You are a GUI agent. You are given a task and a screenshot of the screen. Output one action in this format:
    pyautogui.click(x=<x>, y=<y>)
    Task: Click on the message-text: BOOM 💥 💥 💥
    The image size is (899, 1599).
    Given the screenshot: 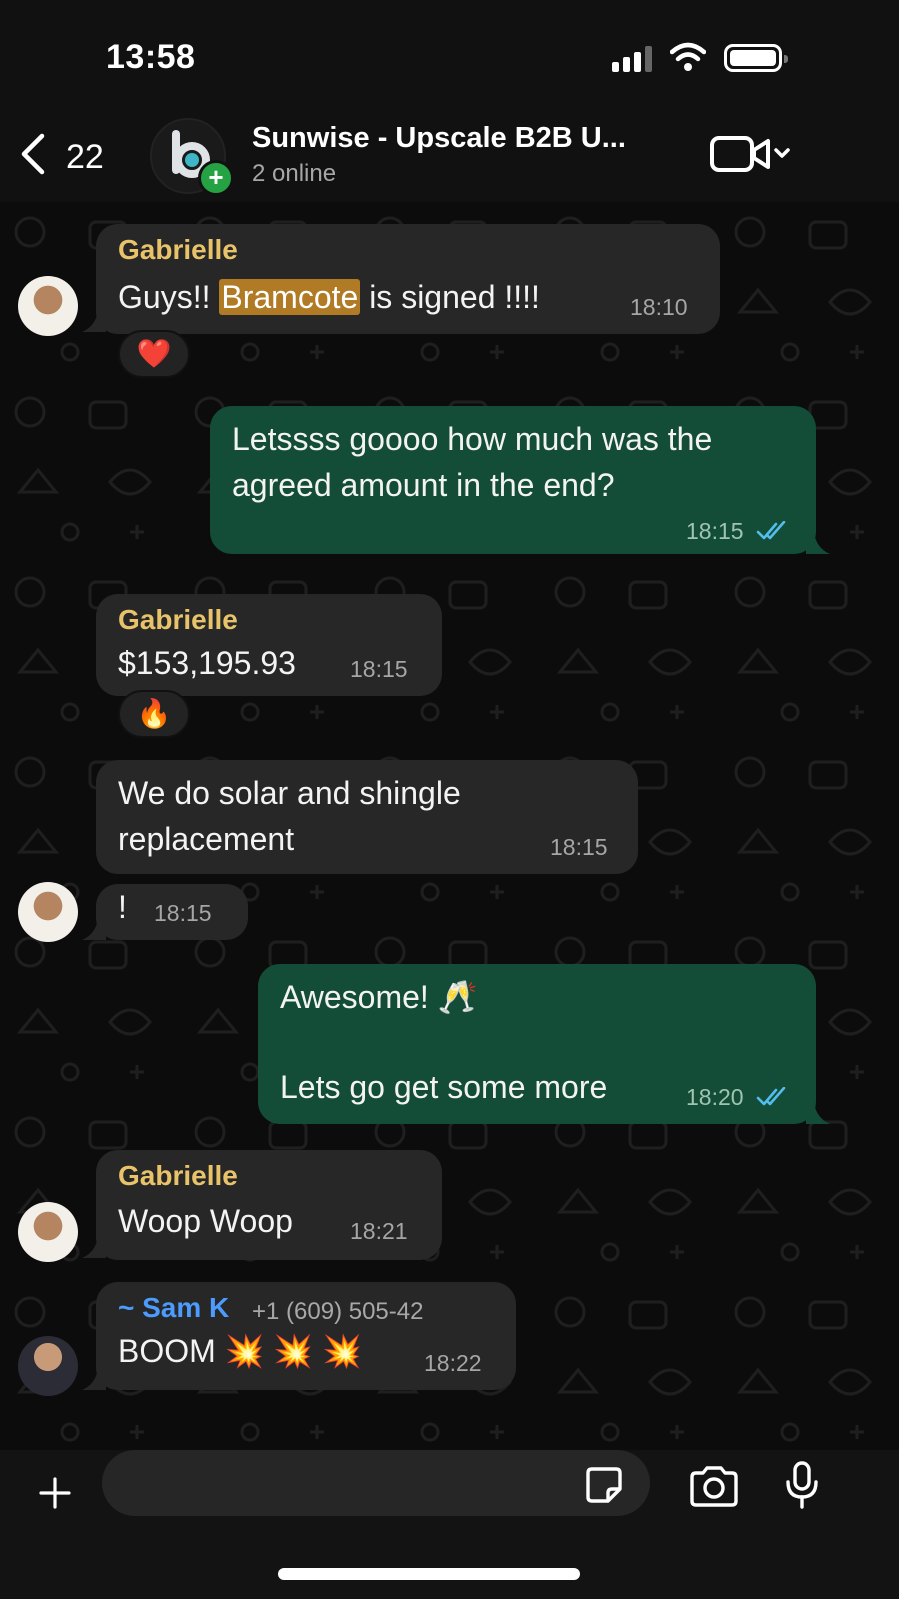 What is the action you would take?
    pyautogui.click(x=240, y=1351)
    